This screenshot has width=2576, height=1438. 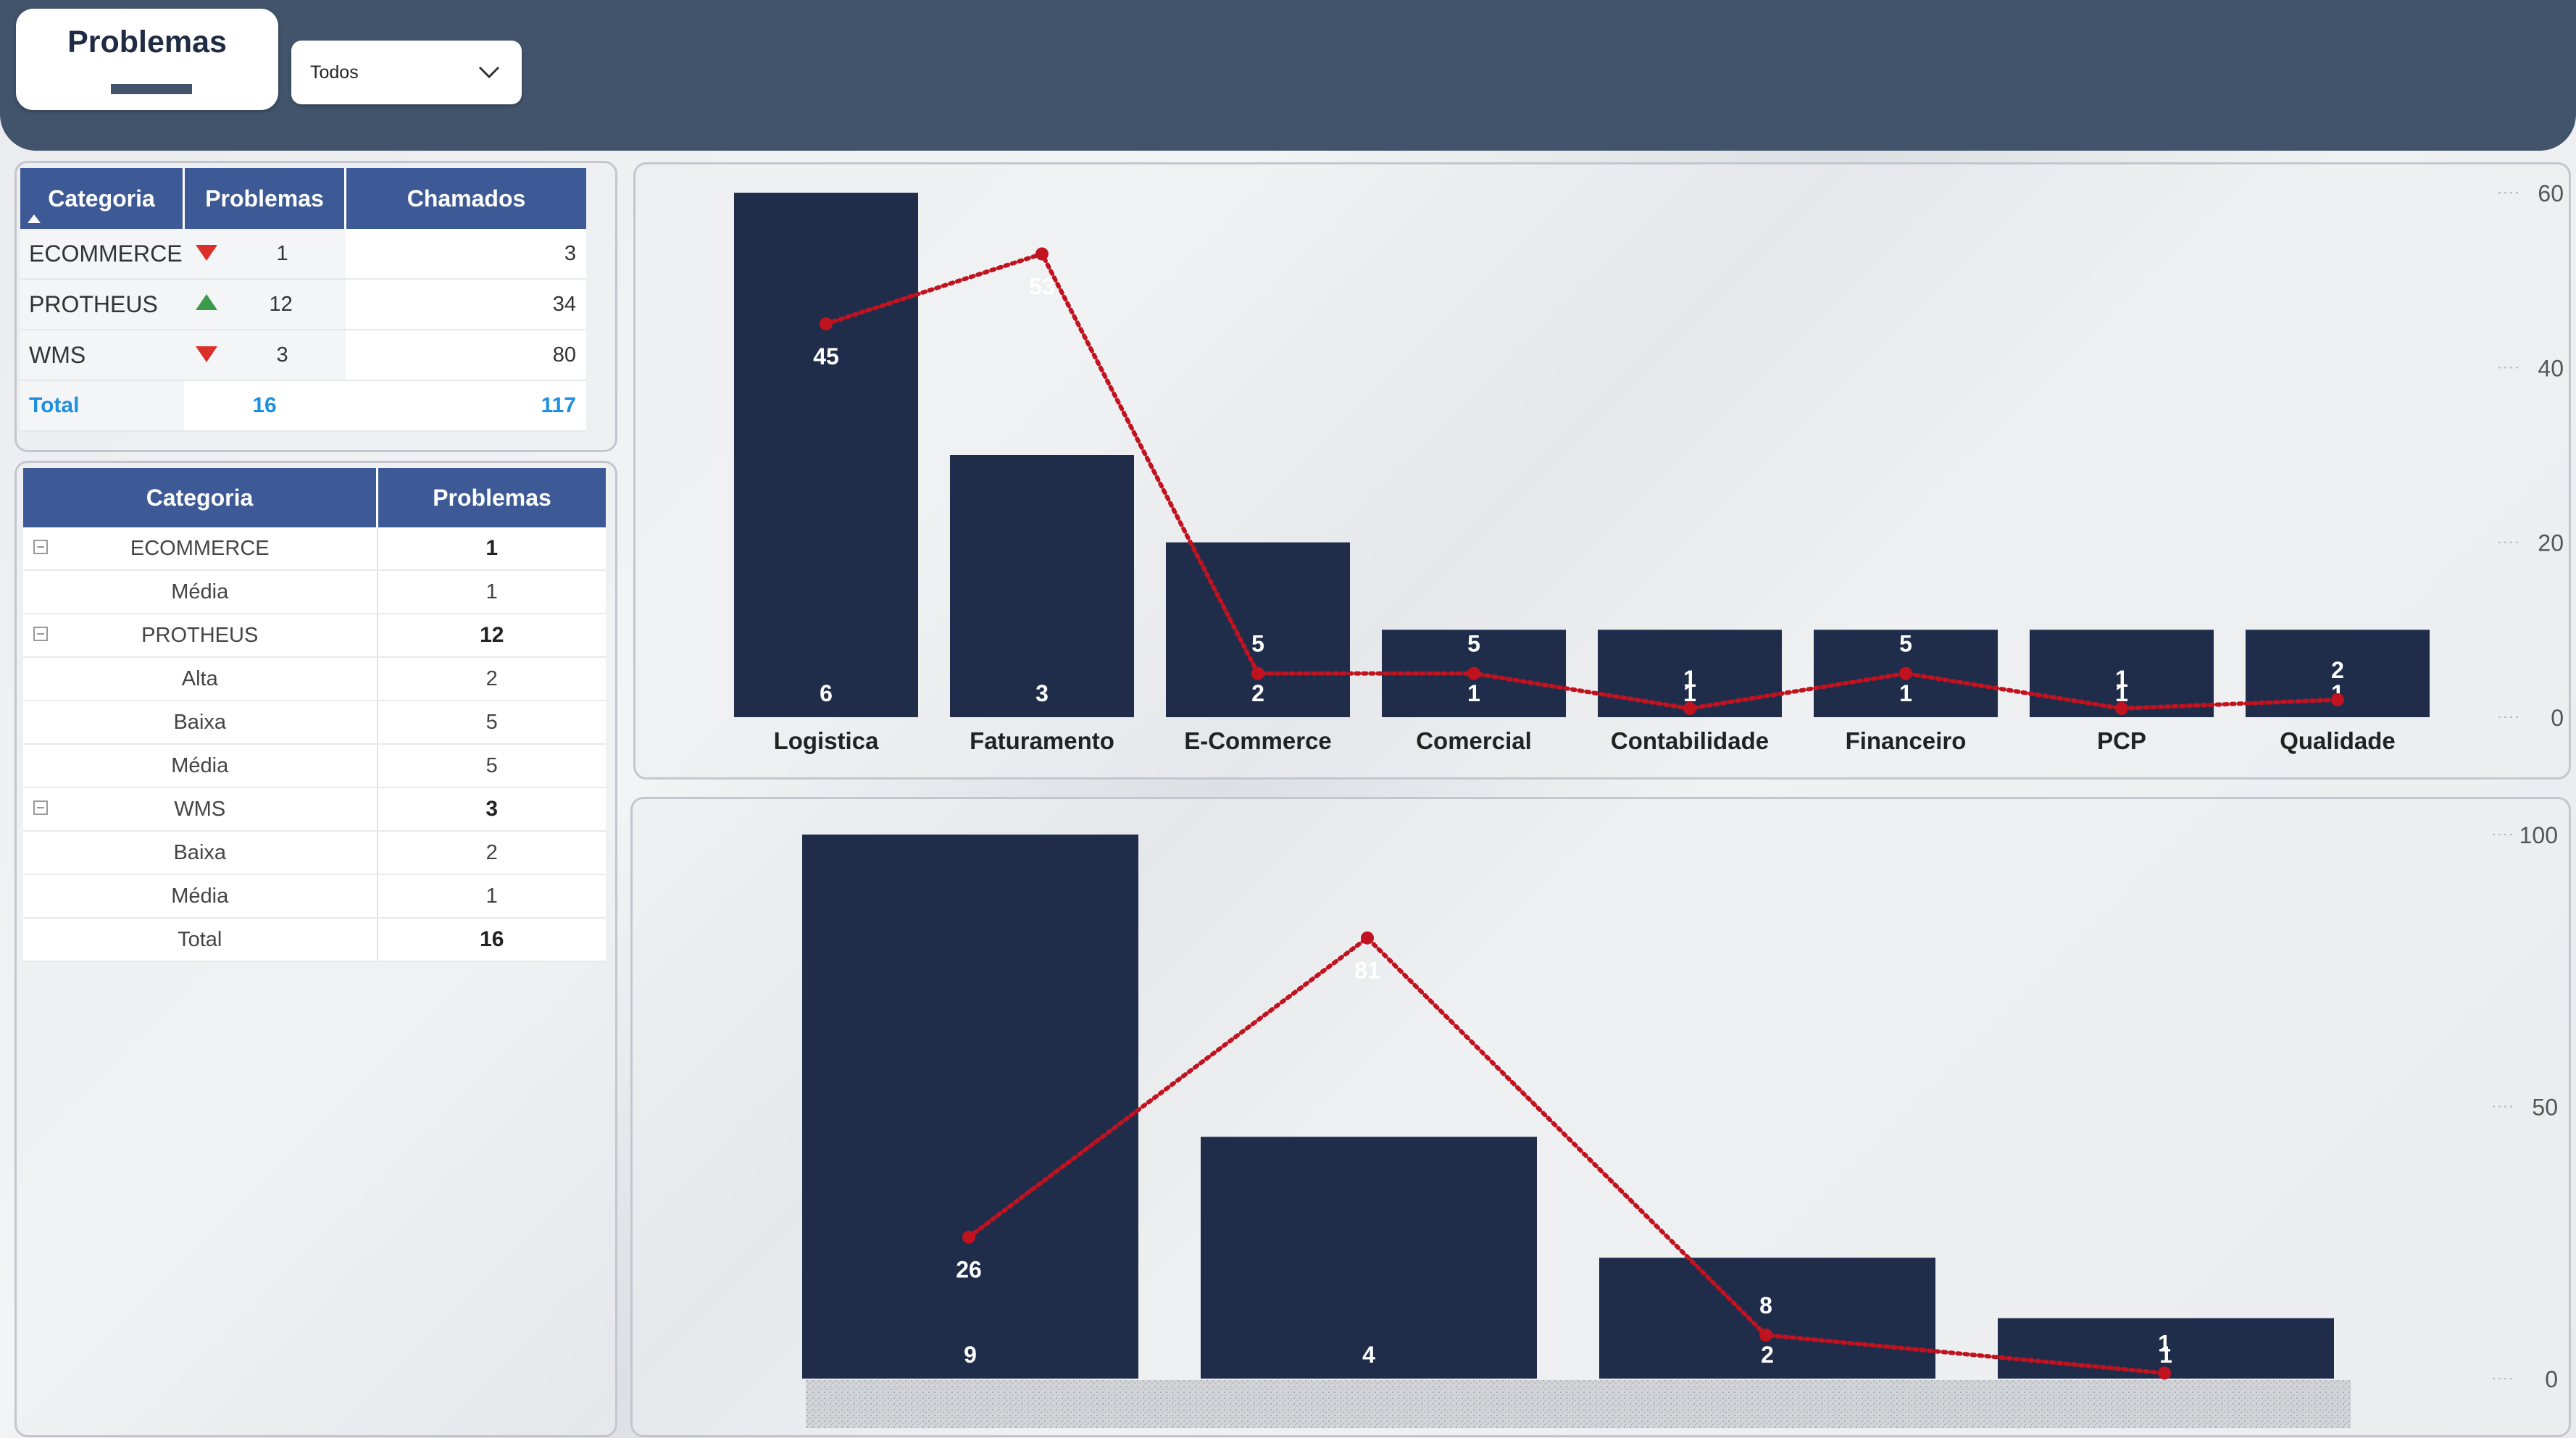 I want to click on chevron-down-icon, so click(x=489, y=73).